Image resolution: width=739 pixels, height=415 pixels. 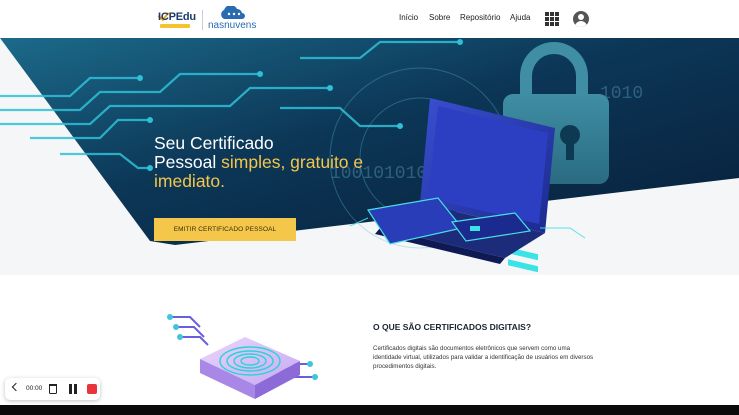 I want to click on nav-ajuda: Ajuda, so click(x=520, y=17).